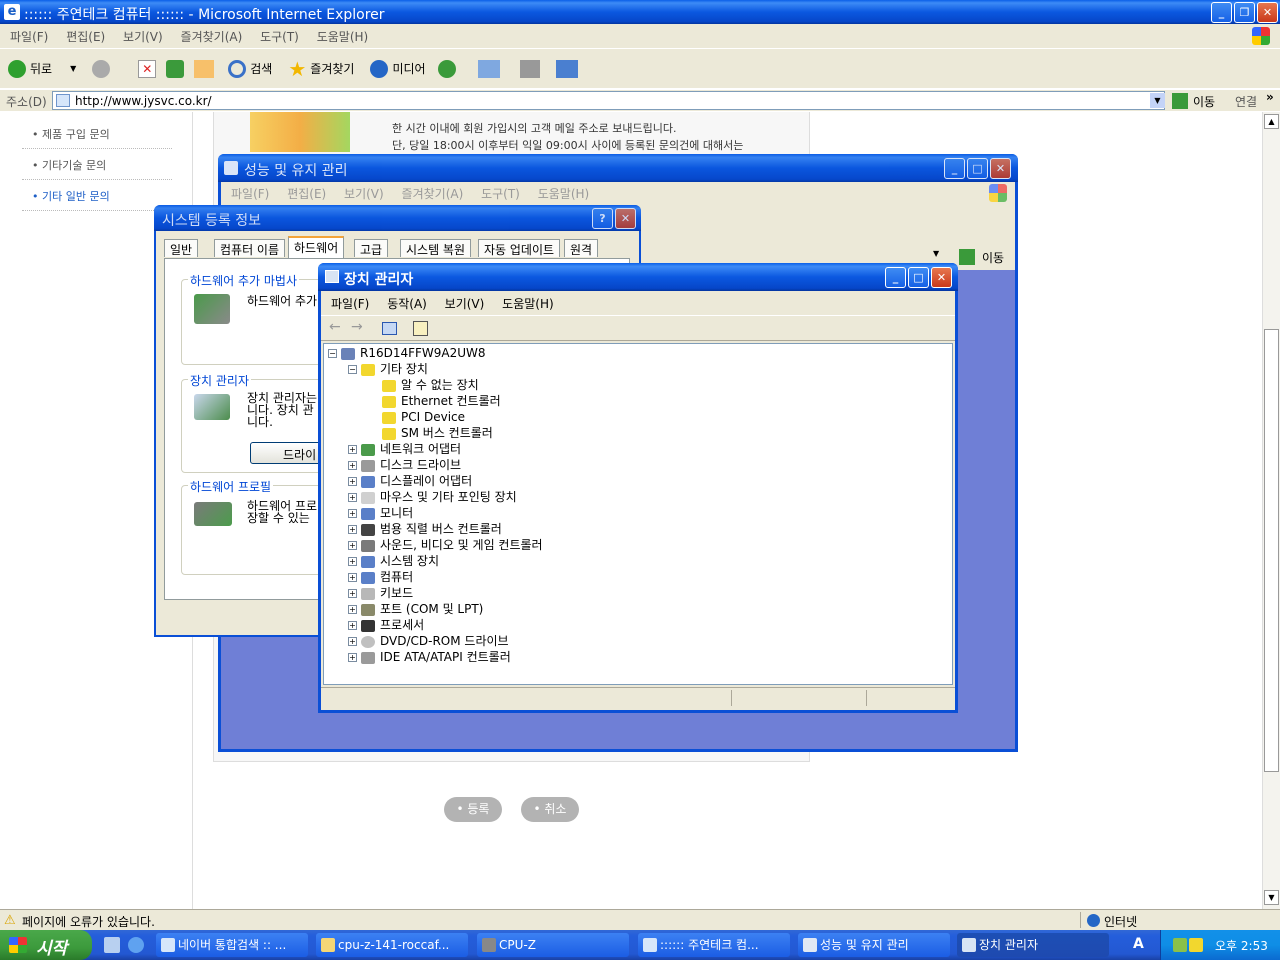 The width and height of the screenshot is (1280, 960). Describe the element at coordinates (380, 593) in the screenshot. I see `tree-node-keyboard: + 키보드` at that location.